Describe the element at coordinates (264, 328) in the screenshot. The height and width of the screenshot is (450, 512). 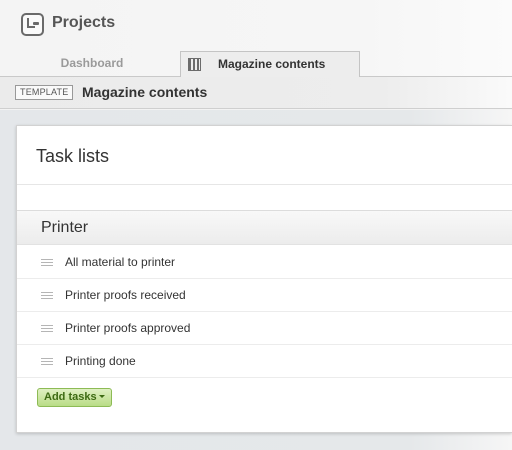
I see `task-row: Printer proofs approved` at that location.